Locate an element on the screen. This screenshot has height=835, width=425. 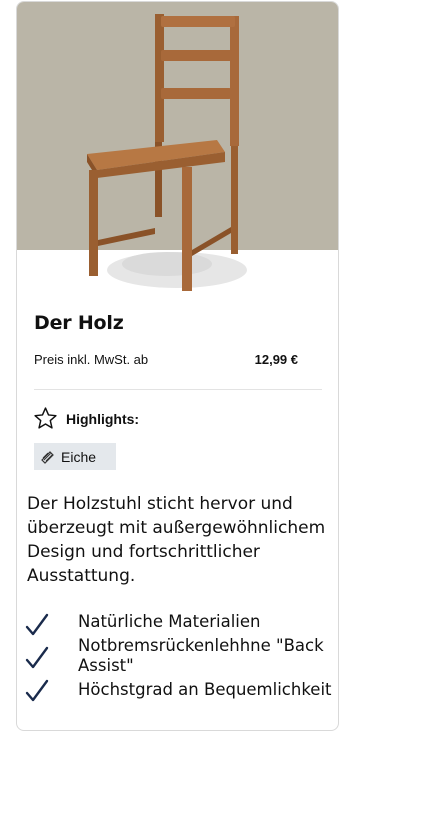
price-label: Preis inkl. MwSt. ab is located at coordinates (91, 359).